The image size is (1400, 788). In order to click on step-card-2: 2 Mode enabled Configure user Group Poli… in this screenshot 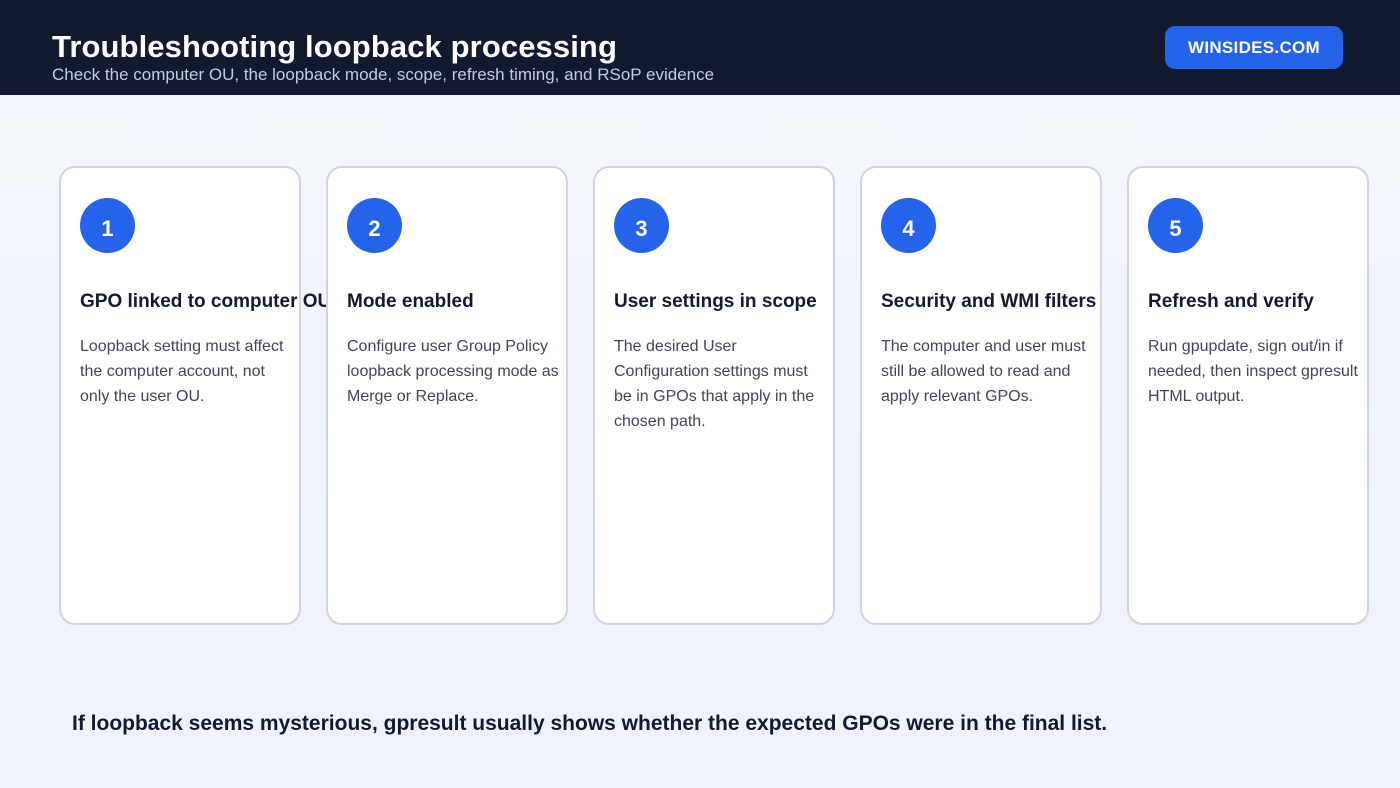, I will do `click(447, 395)`.